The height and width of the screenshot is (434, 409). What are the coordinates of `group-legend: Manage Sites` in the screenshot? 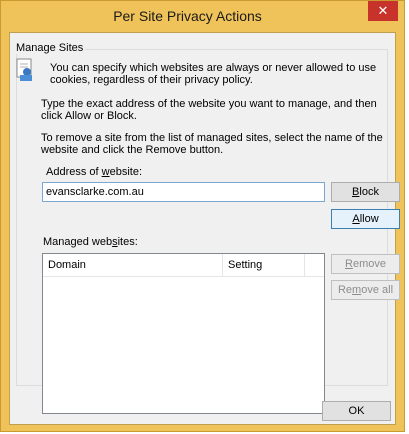 It's located at (50, 48).